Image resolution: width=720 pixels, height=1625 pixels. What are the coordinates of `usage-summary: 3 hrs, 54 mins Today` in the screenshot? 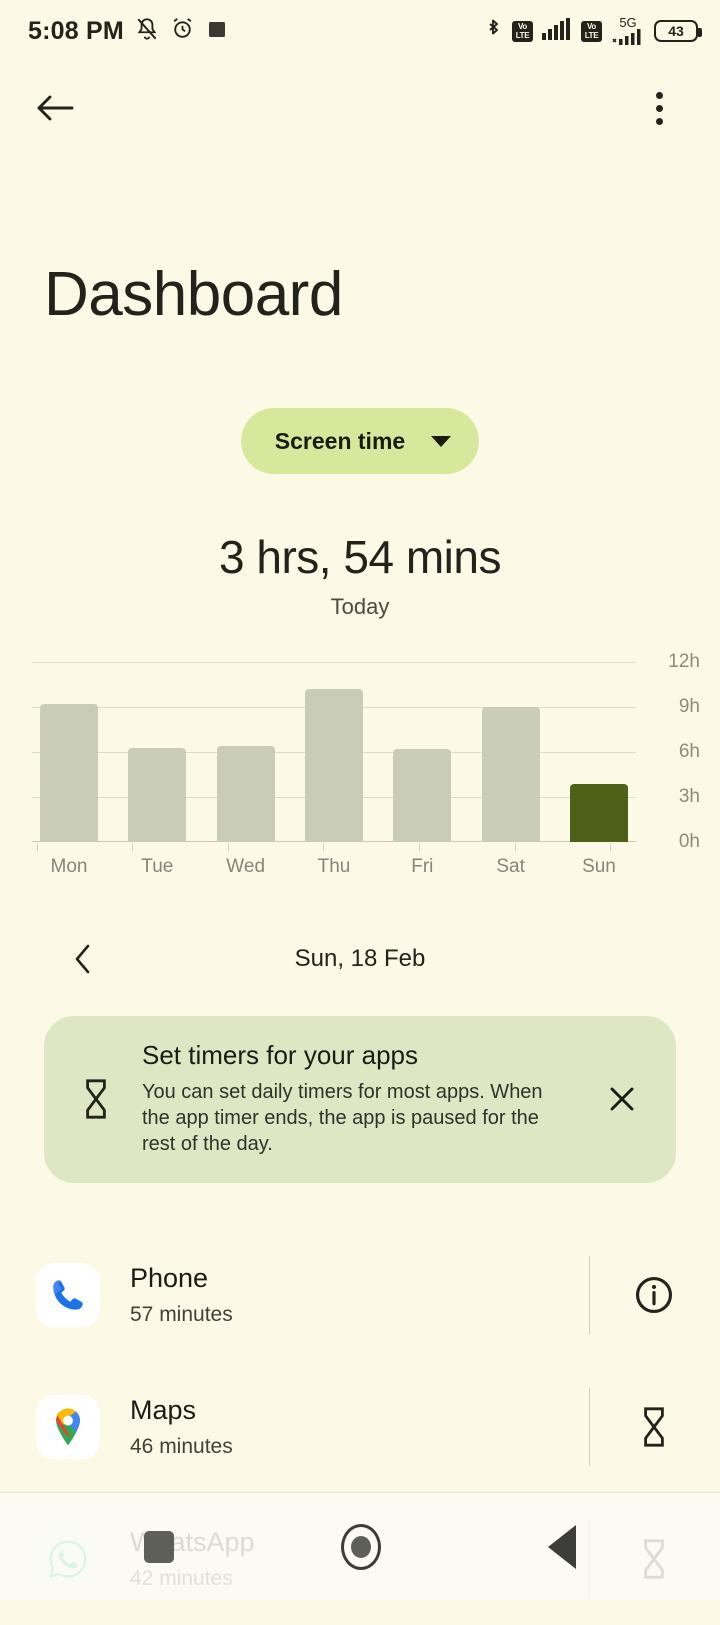 It's located at (360, 575).